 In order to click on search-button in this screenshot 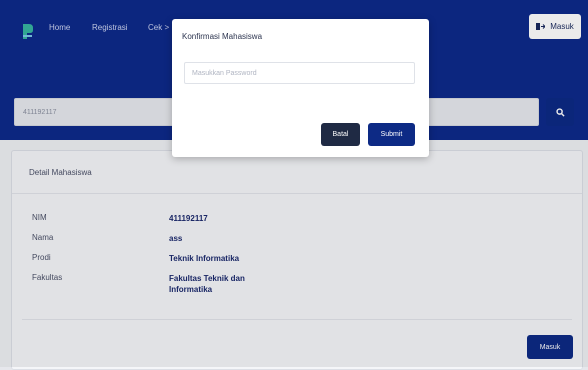, I will do `click(560, 112)`.